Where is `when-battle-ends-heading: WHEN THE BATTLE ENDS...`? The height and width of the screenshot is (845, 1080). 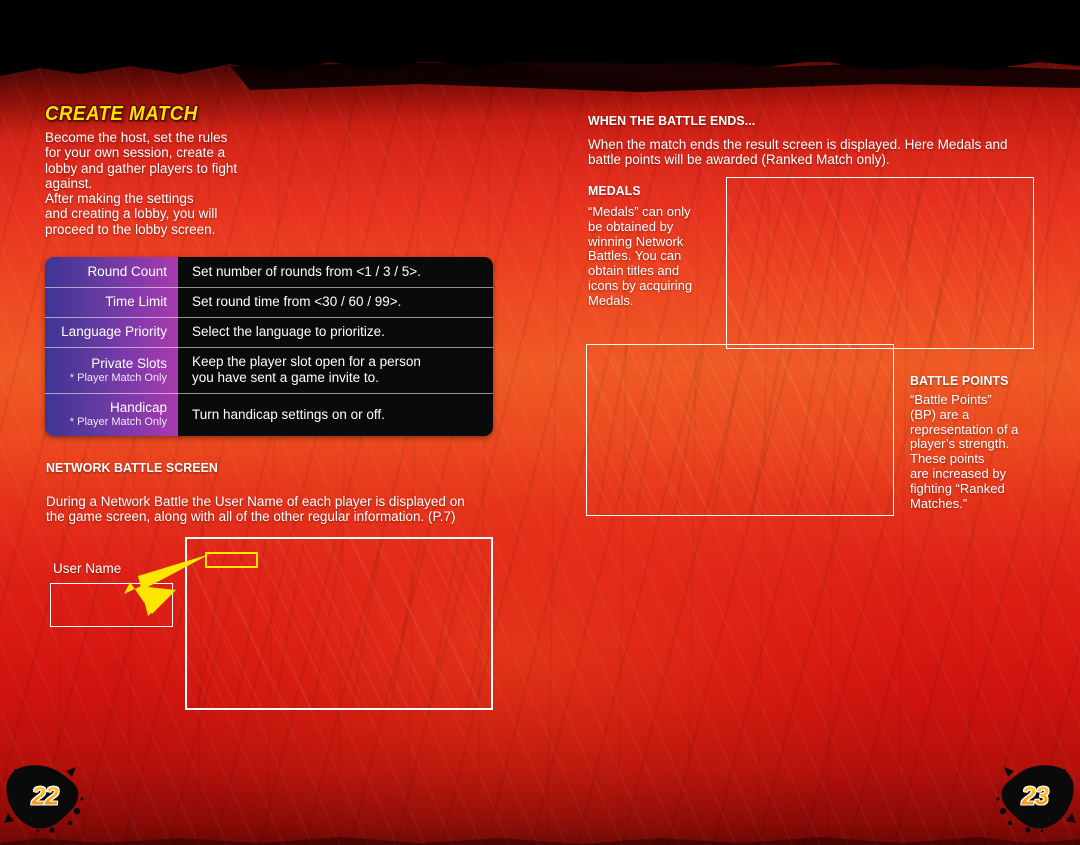 when-battle-ends-heading: WHEN THE BATTLE ENDS... is located at coordinates (672, 120).